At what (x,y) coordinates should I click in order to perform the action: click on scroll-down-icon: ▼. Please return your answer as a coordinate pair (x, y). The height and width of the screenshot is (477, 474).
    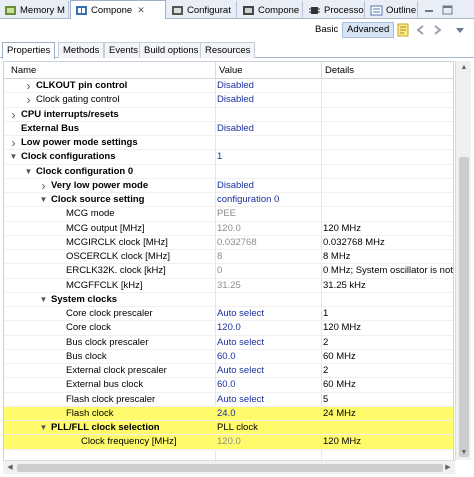
    Looking at the image, I should click on (464, 453).